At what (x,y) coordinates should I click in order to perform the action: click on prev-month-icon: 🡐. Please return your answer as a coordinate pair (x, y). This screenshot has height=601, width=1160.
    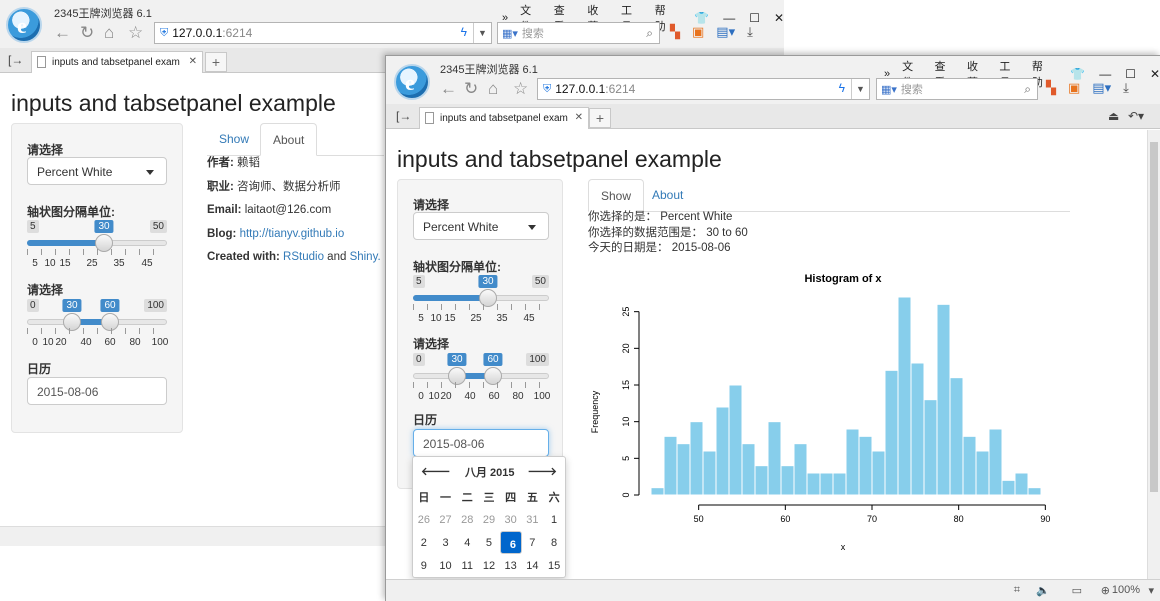
    Looking at the image, I should click on (436, 471).